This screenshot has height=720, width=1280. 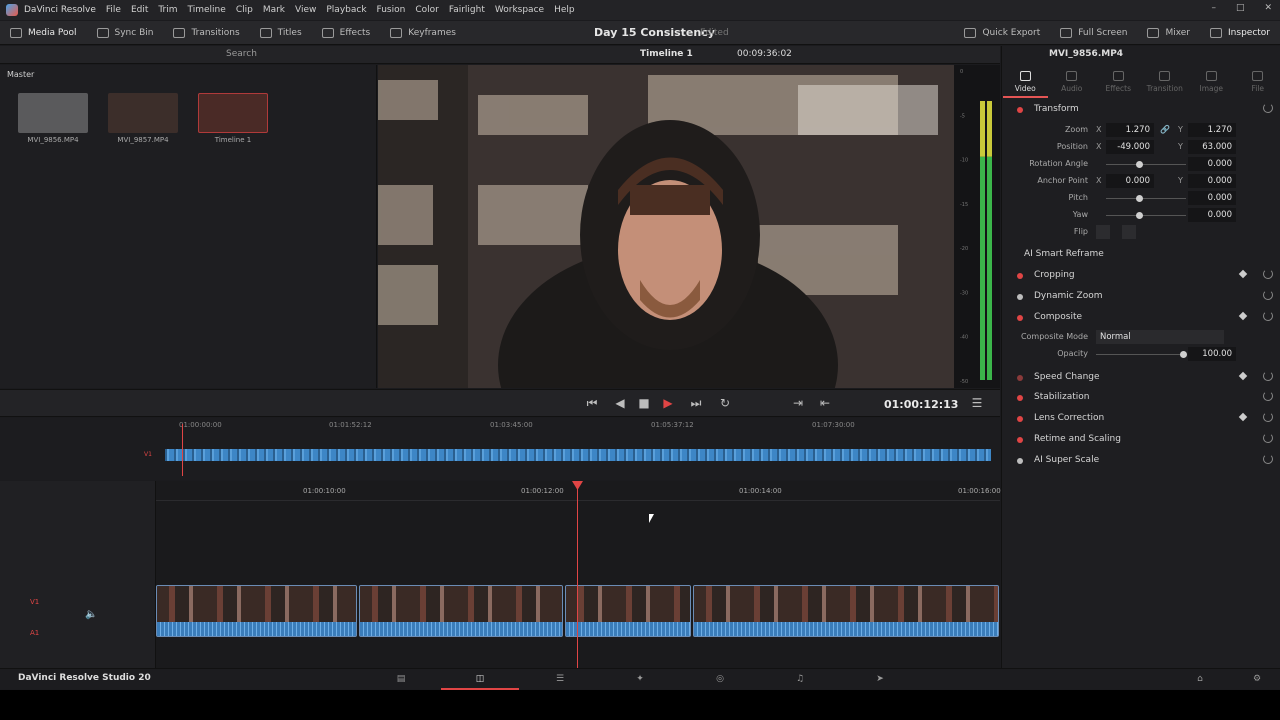 I want to click on menu-workspace: Workspace, so click(x=519, y=10).